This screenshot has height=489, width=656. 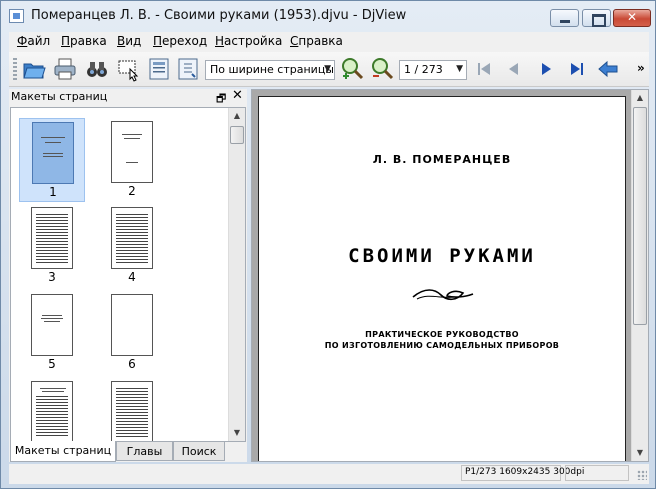 What do you see at coordinates (34, 69) in the screenshot?
I see `open-folder-icon` at bounding box center [34, 69].